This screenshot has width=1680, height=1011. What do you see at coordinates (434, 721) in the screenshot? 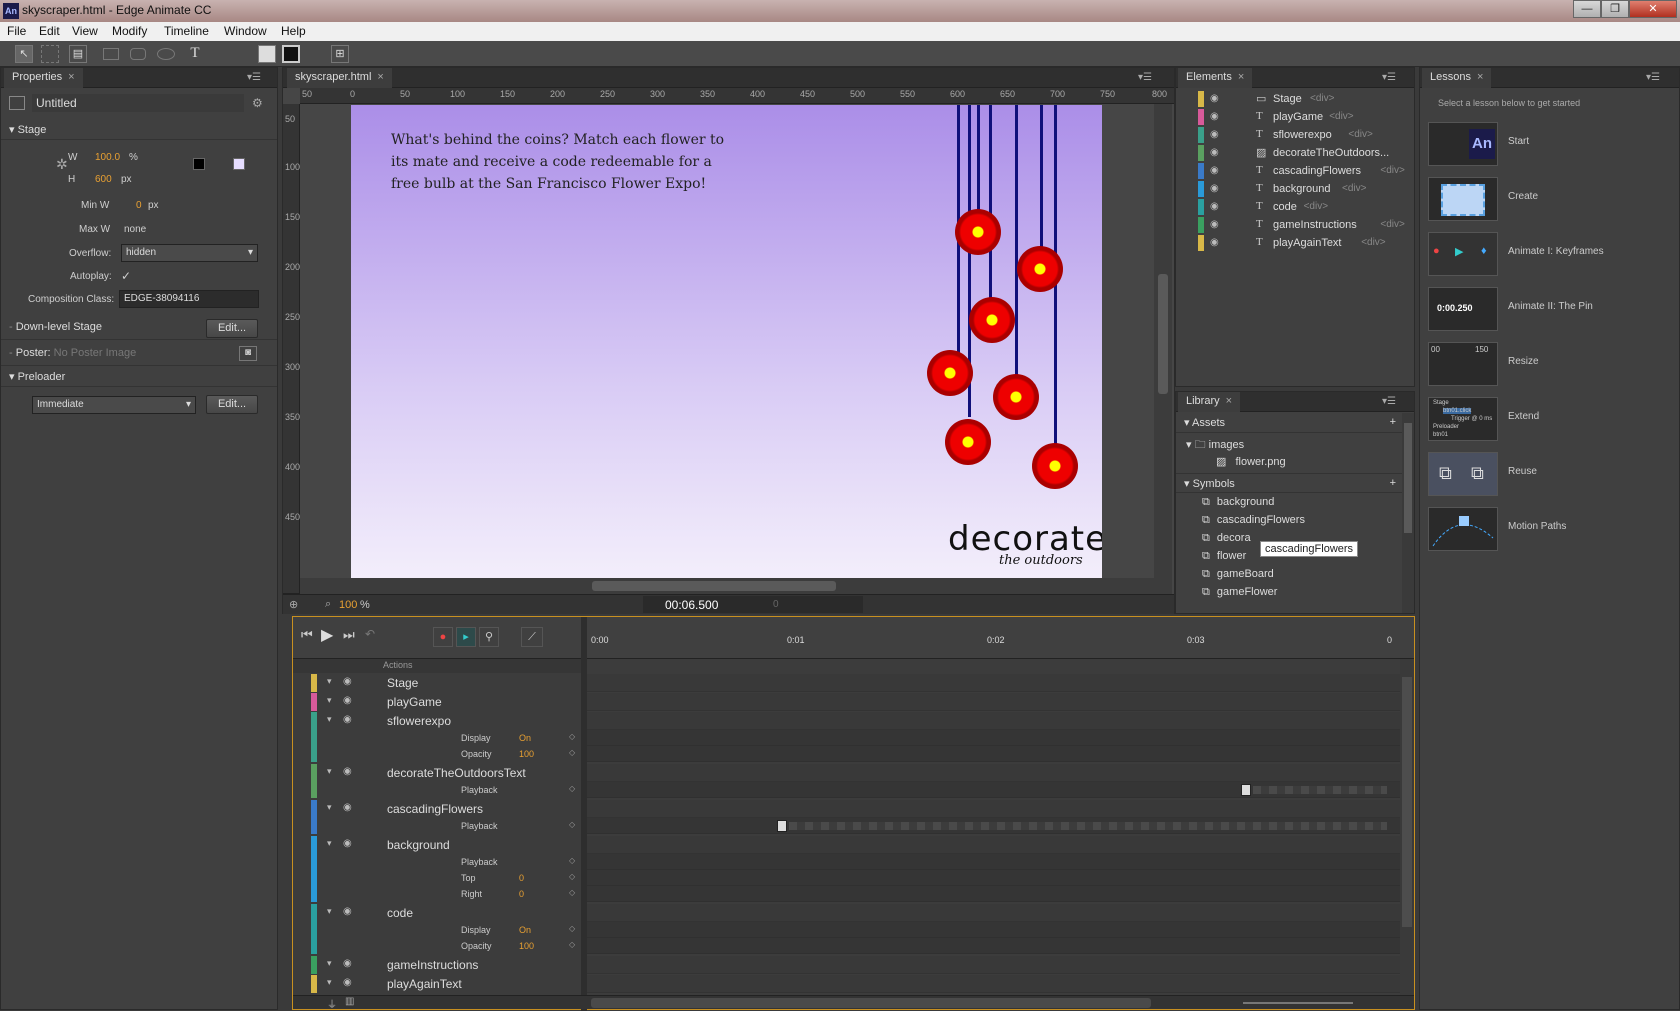
I see `timeline-layer-row: ▾ ◉ sflowerexpo` at bounding box center [434, 721].